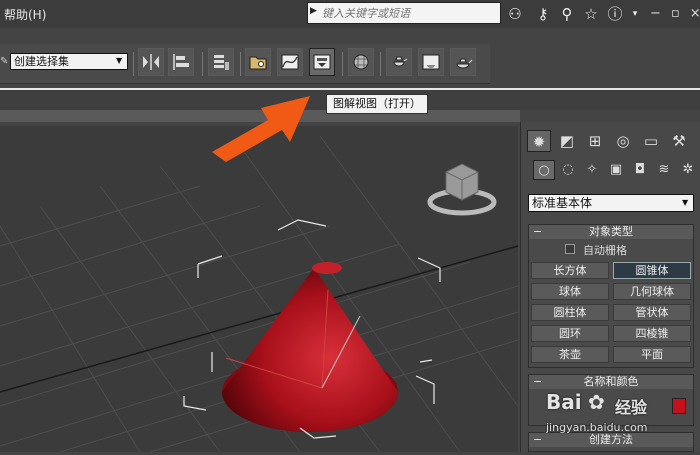  What do you see at coordinates (596, 402) in the screenshot?
I see `paw-icon: ✿` at bounding box center [596, 402].